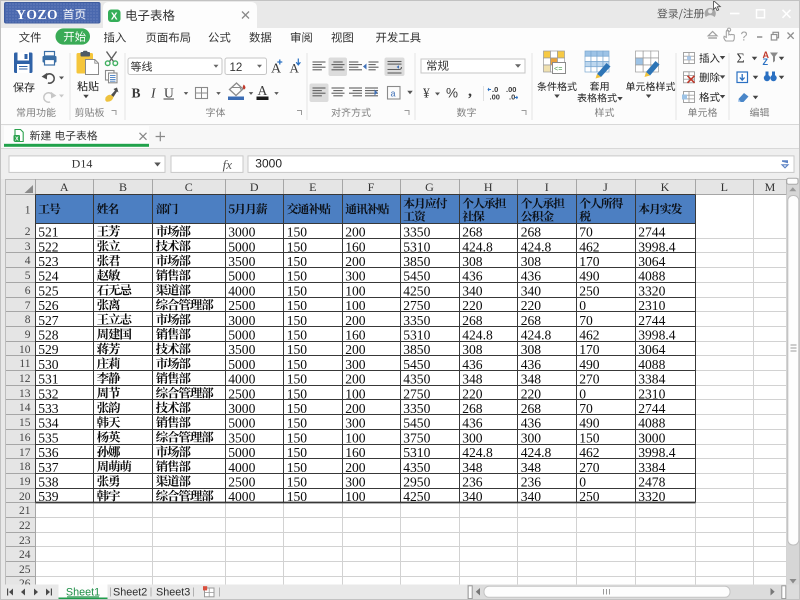 The width and height of the screenshot is (800, 600). What do you see at coordinates (48, 496) in the screenshot?
I see `svg-text: 539` at bounding box center [48, 496].